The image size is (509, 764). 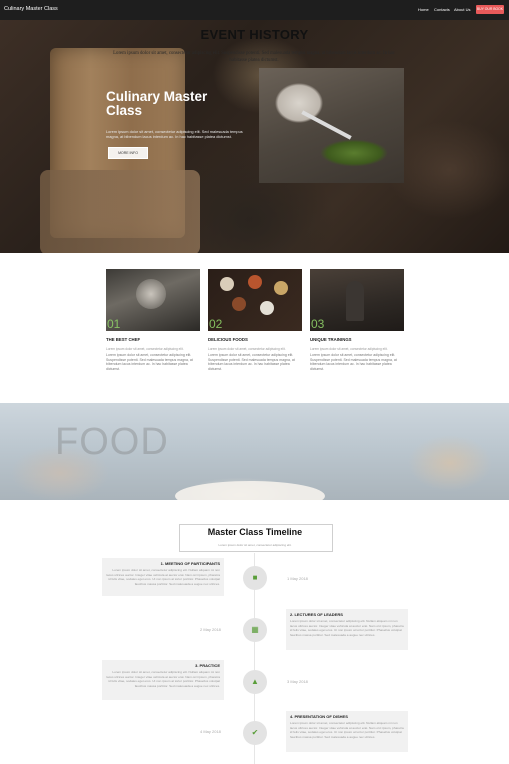 I want to click on site-brand: Culinary Master Class, so click(x=31, y=9).